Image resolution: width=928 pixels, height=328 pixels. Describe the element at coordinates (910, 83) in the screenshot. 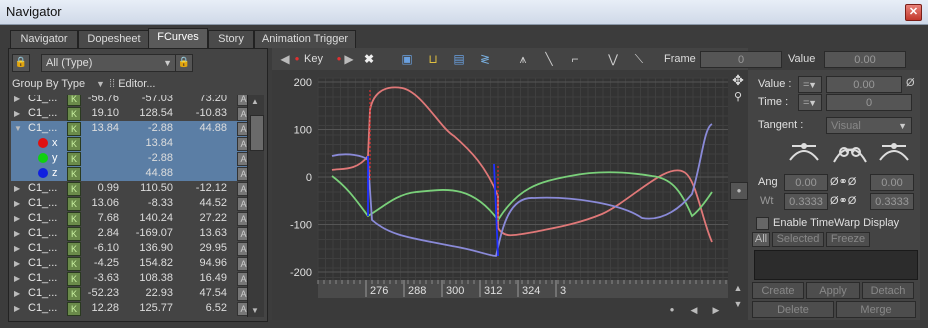

I see `null-icon: Ø` at that location.